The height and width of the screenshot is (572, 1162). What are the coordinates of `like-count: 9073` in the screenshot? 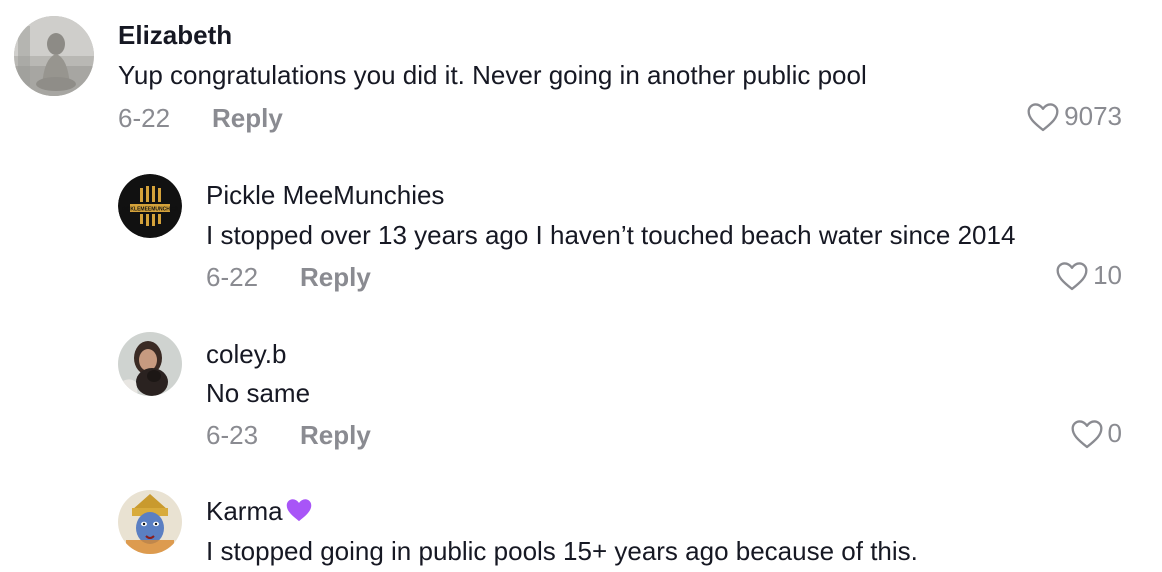 It's located at (1093, 116).